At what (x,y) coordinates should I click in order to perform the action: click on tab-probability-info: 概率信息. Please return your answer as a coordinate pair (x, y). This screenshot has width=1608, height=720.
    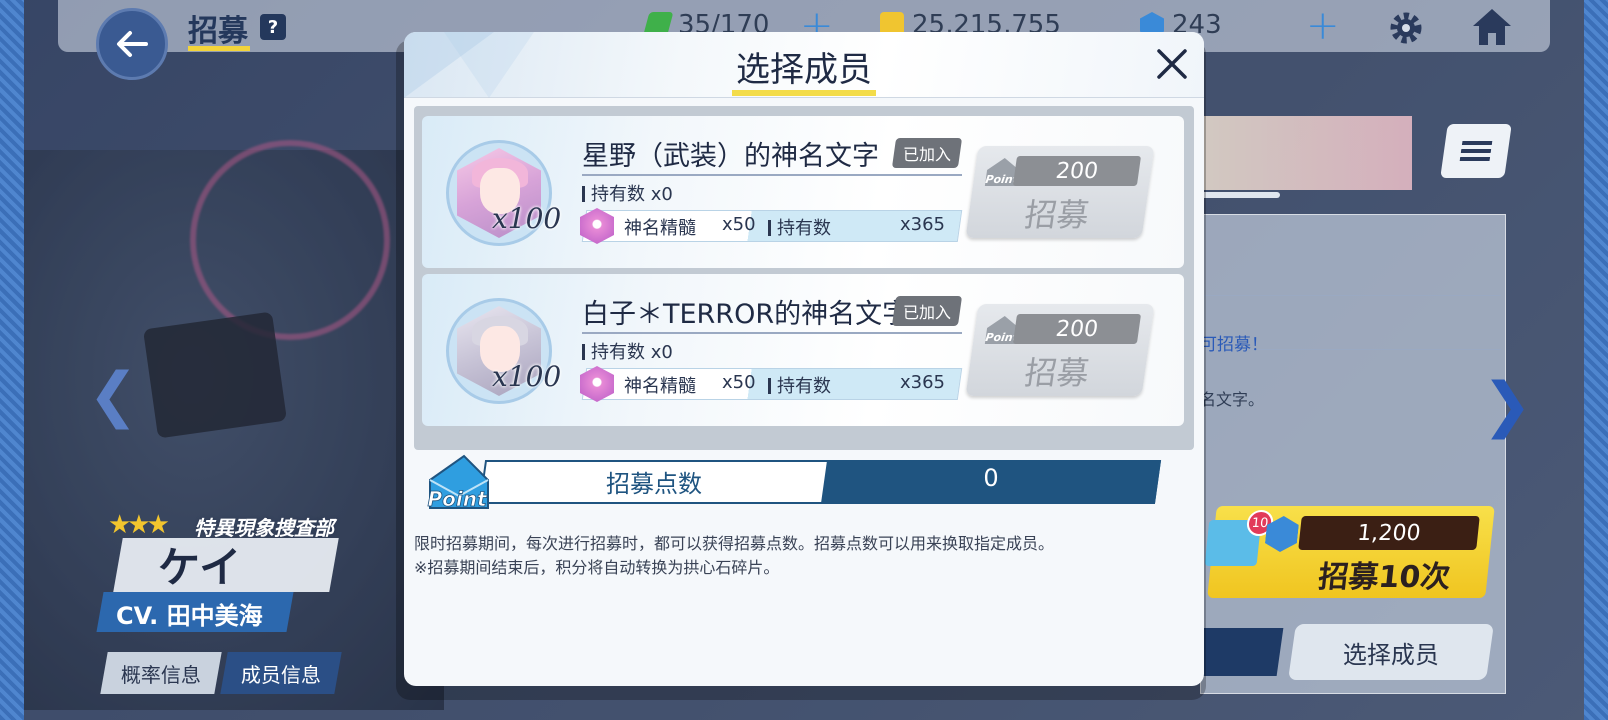
    Looking at the image, I should click on (161, 673).